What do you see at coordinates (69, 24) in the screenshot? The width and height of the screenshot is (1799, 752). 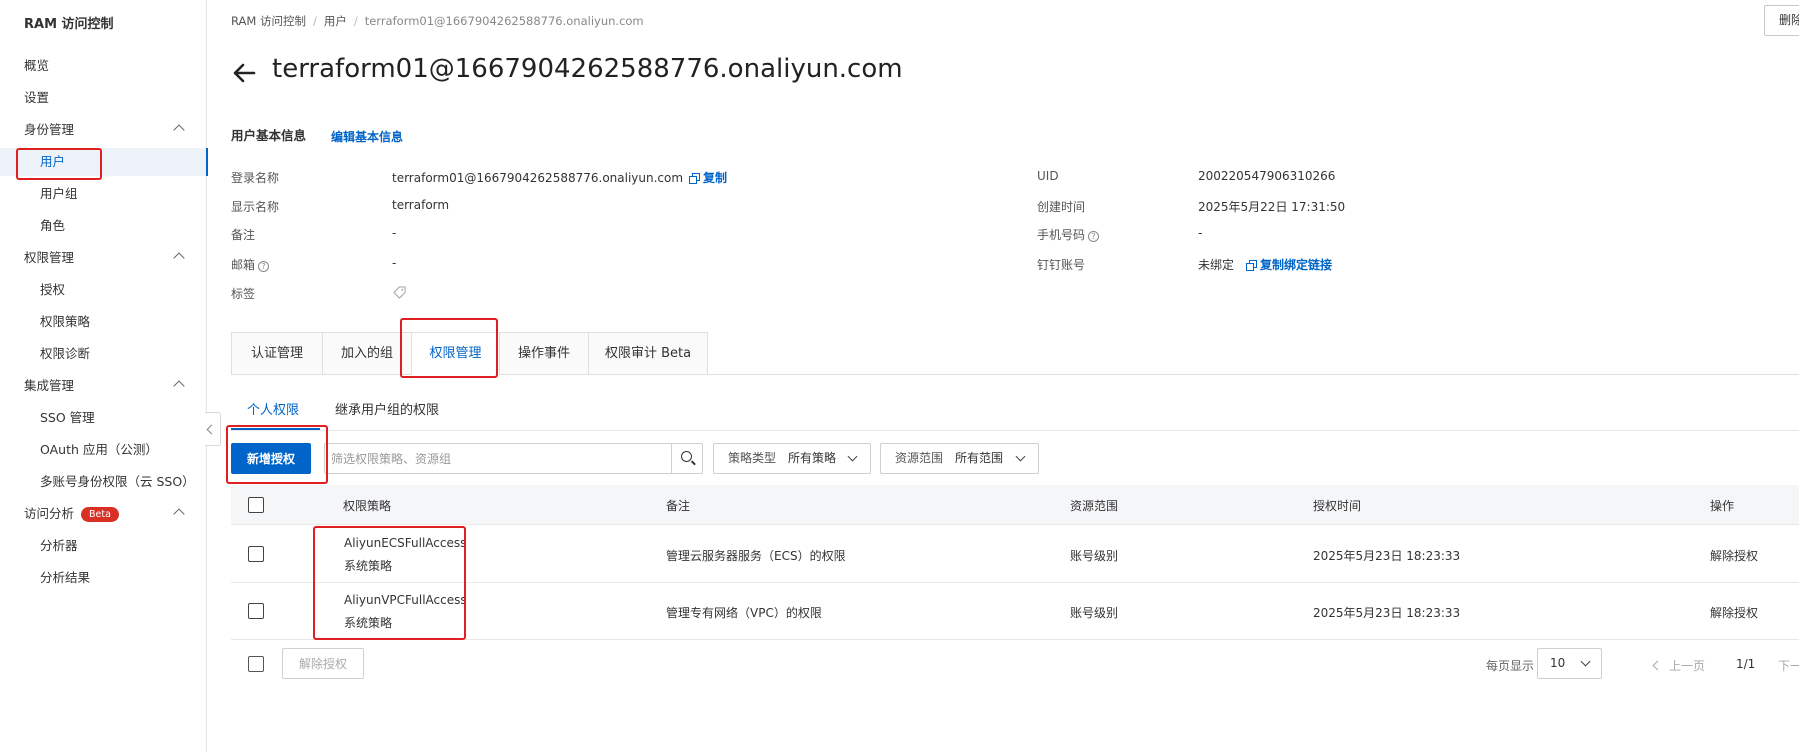 I see `sidebar-title: RAM 访问控制` at bounding box center [69, 24].